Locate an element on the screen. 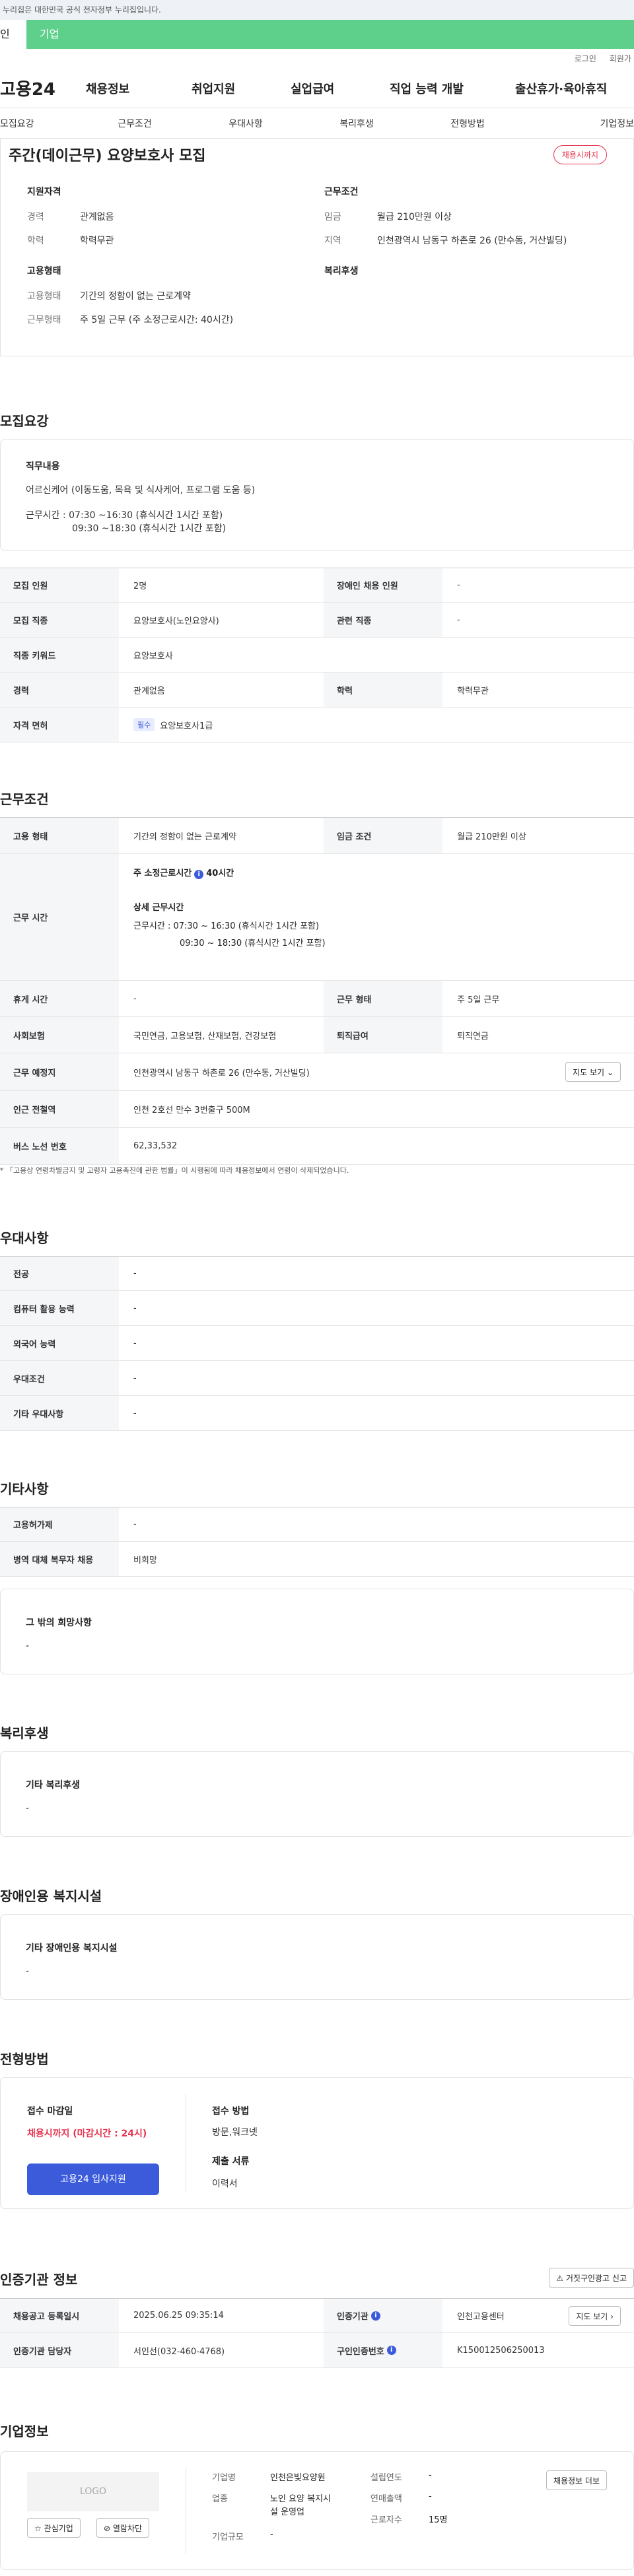 The width and height of the screenshot is (634, 2576). row-value: 인천 2호선 만수 3번출구 500M is located at coordinates (191, 1110).